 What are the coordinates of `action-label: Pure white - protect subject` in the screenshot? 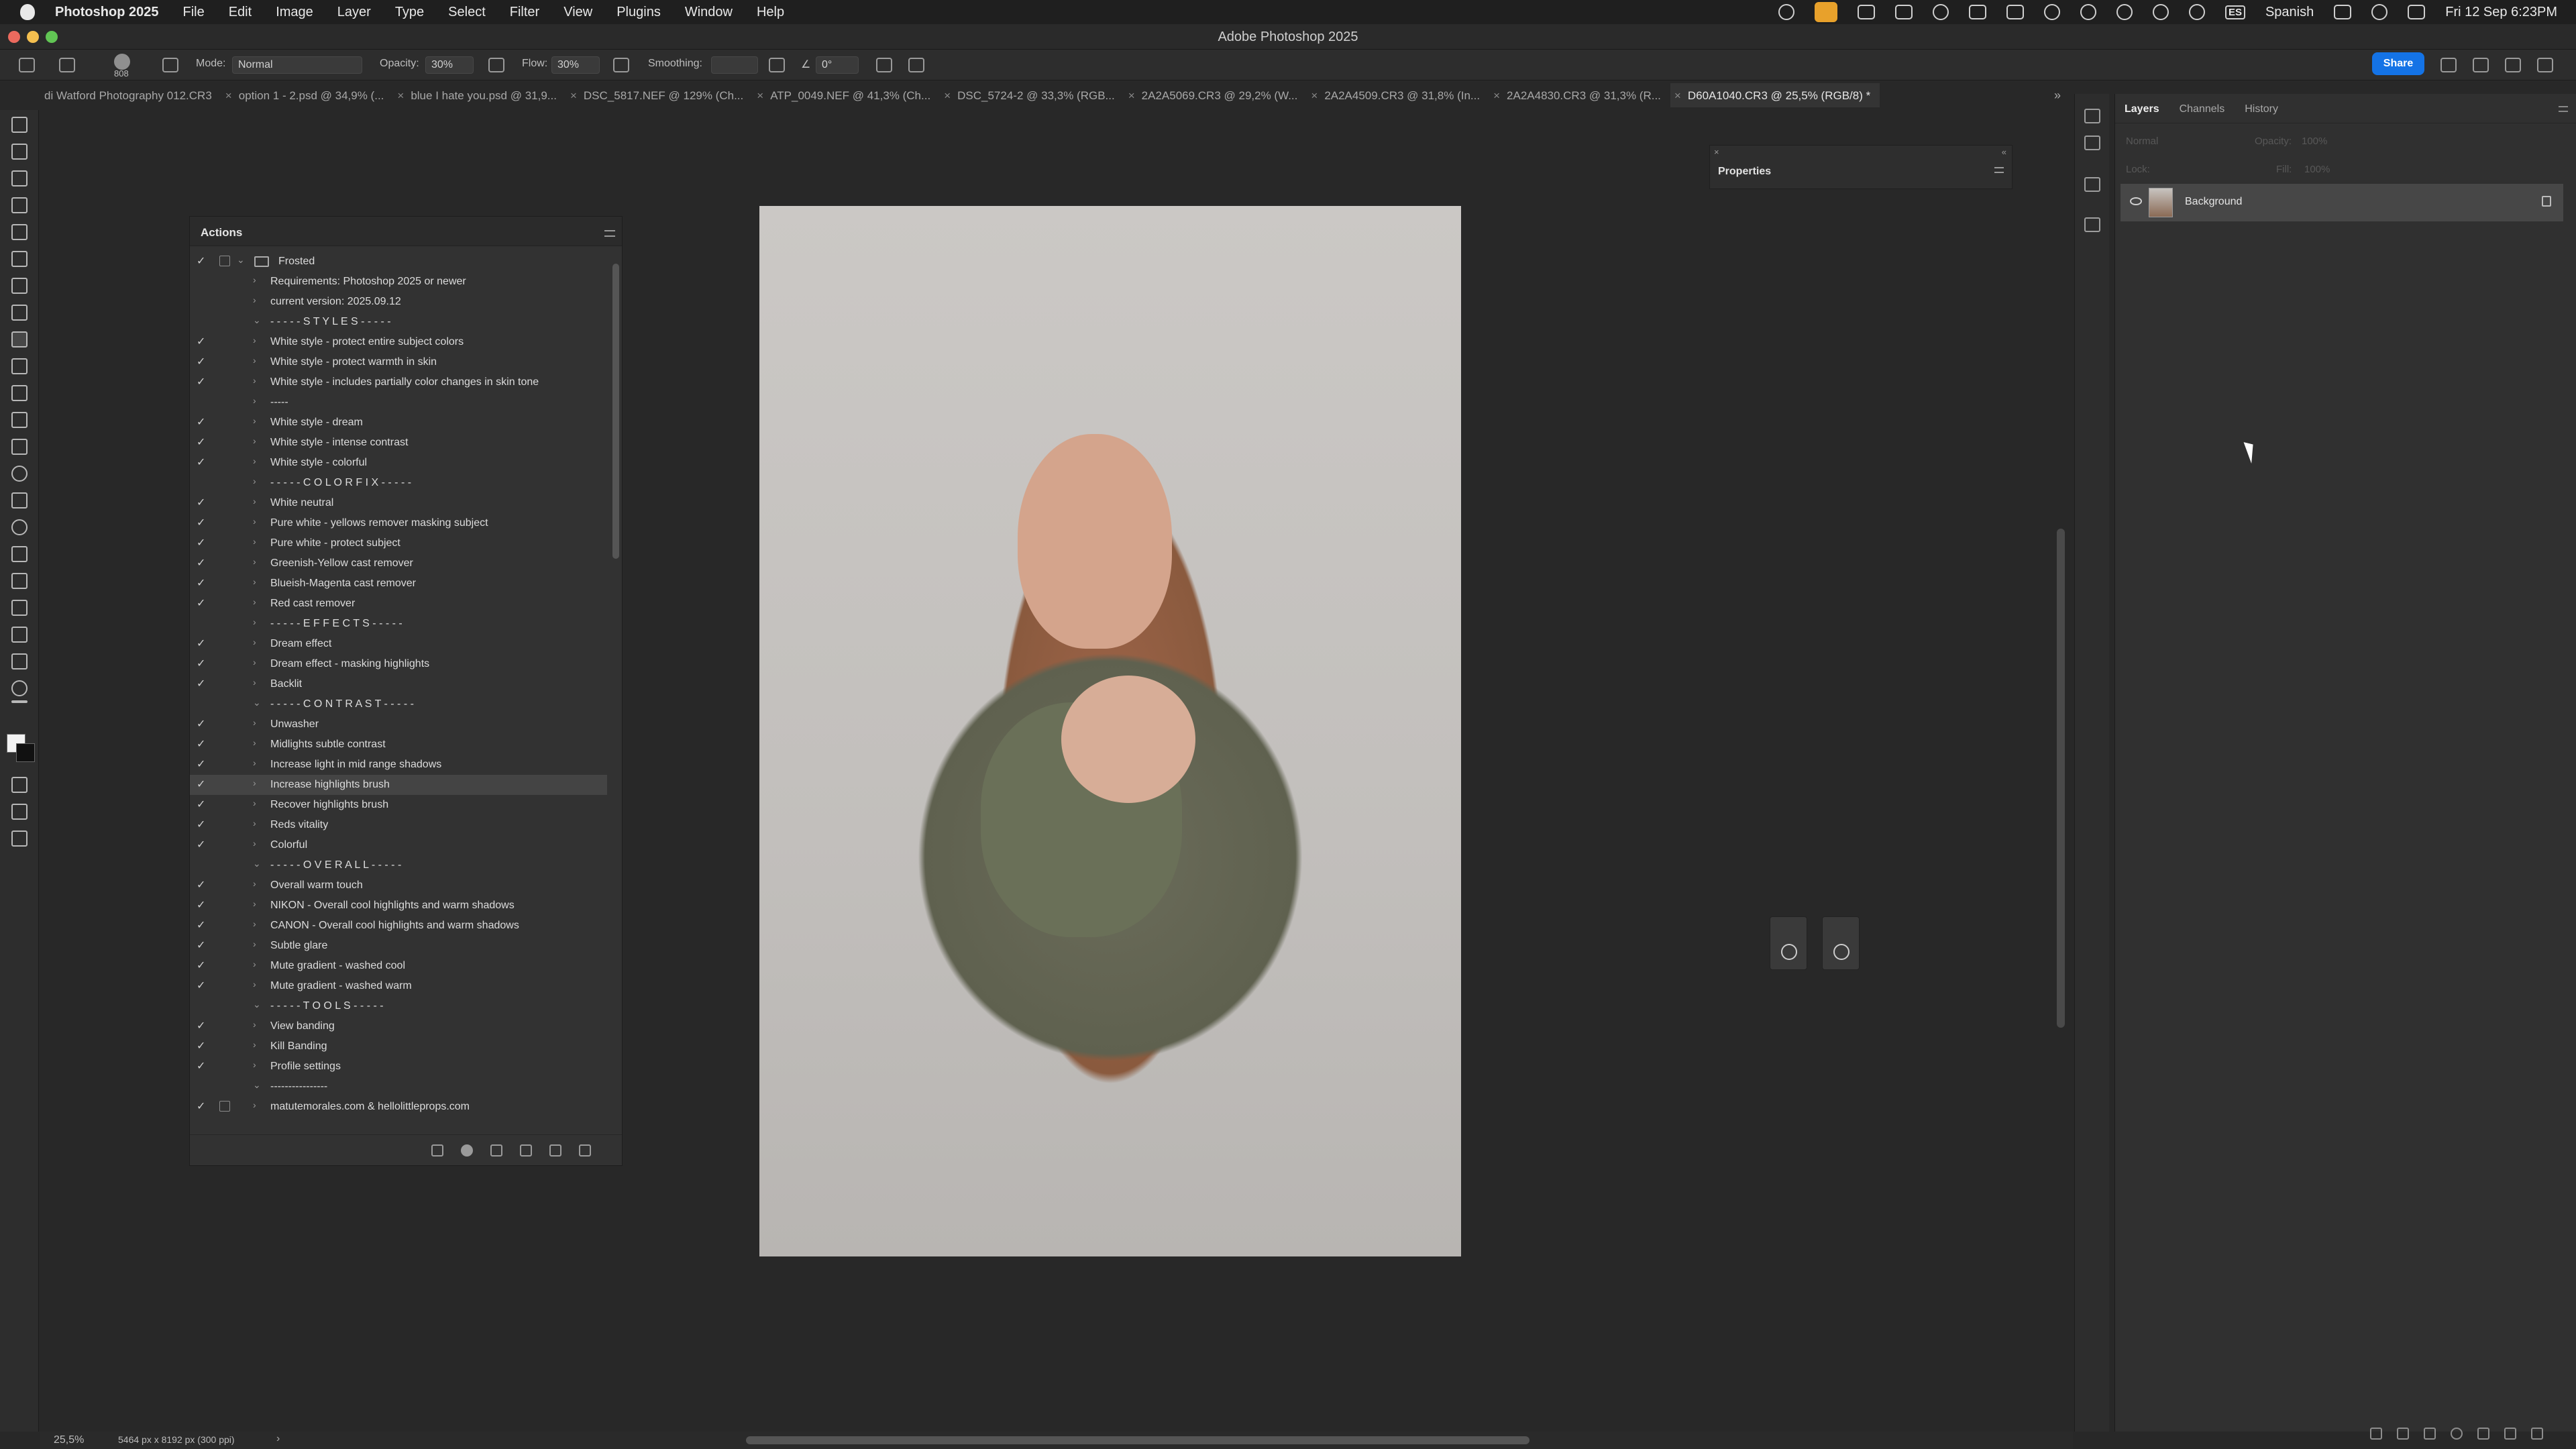 It's located at (335, 543).